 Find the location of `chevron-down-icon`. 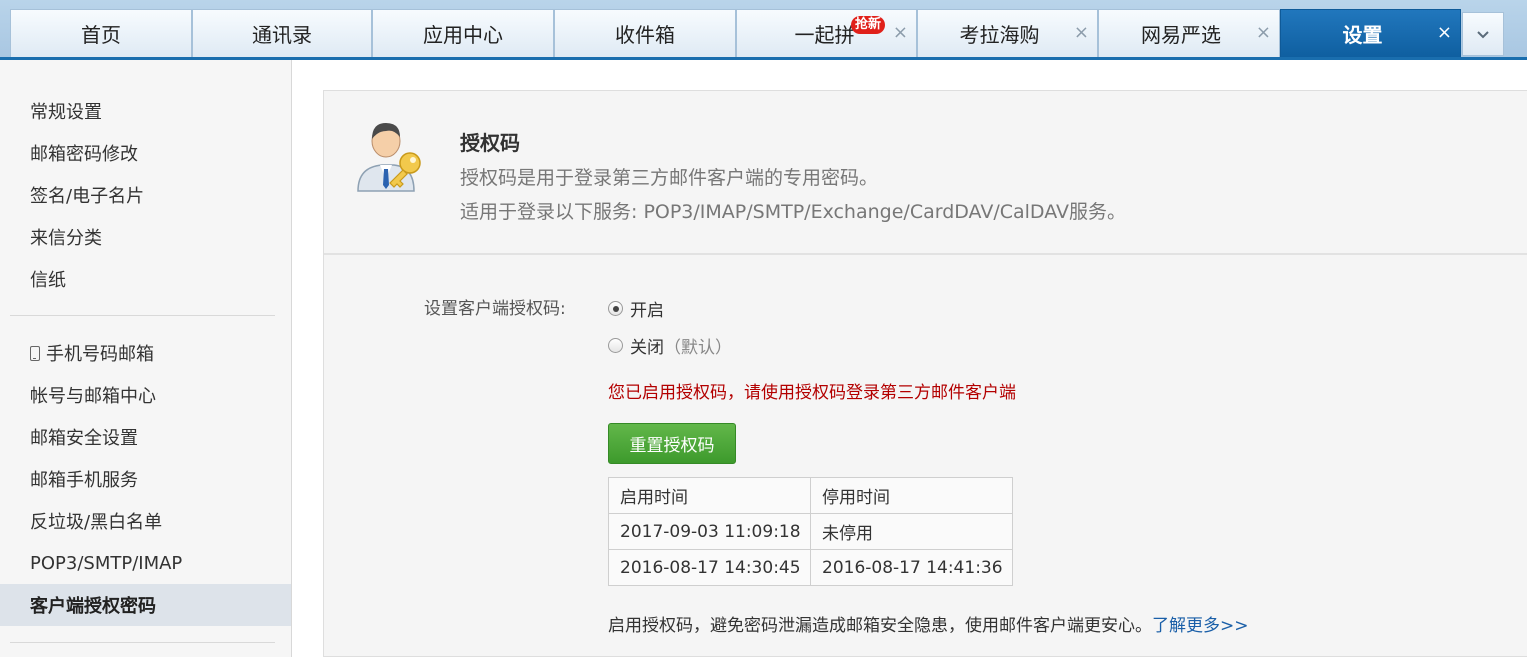

chevron-down-icon is located at coordinates (1483, 35).